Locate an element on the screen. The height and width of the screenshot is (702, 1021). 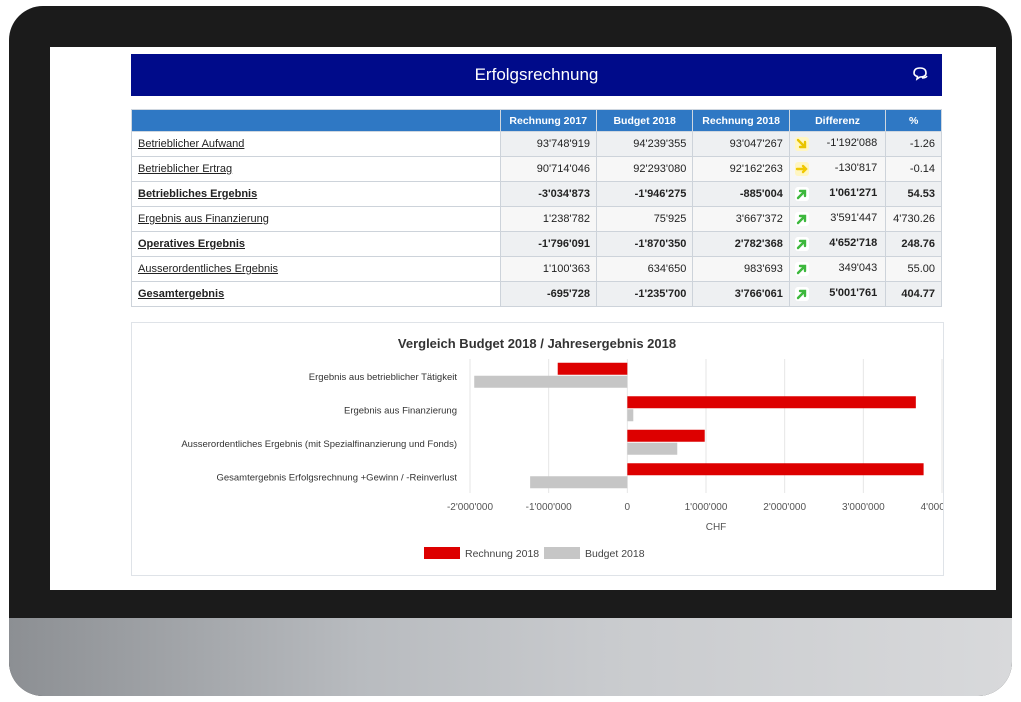
differenz-value: -1'192'088 is located at coordinates (852, 143).